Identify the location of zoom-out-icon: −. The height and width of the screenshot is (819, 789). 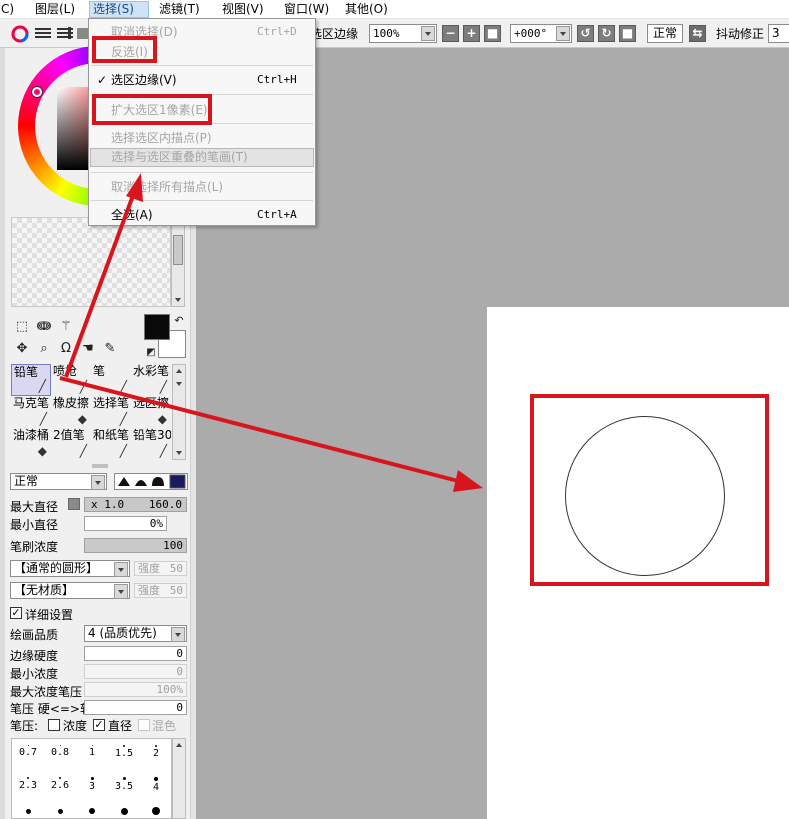
(450, 33).